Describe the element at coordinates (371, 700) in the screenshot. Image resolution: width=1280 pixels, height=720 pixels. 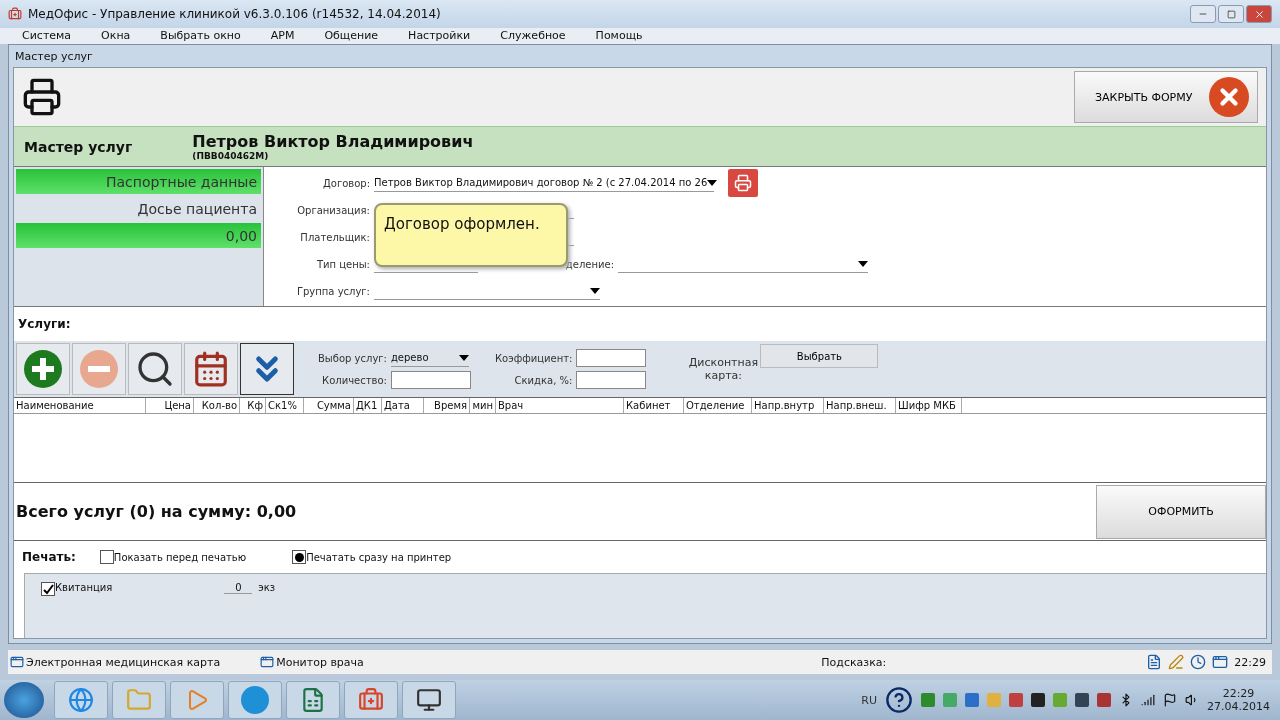
I see `medical-case-icon` at that location.